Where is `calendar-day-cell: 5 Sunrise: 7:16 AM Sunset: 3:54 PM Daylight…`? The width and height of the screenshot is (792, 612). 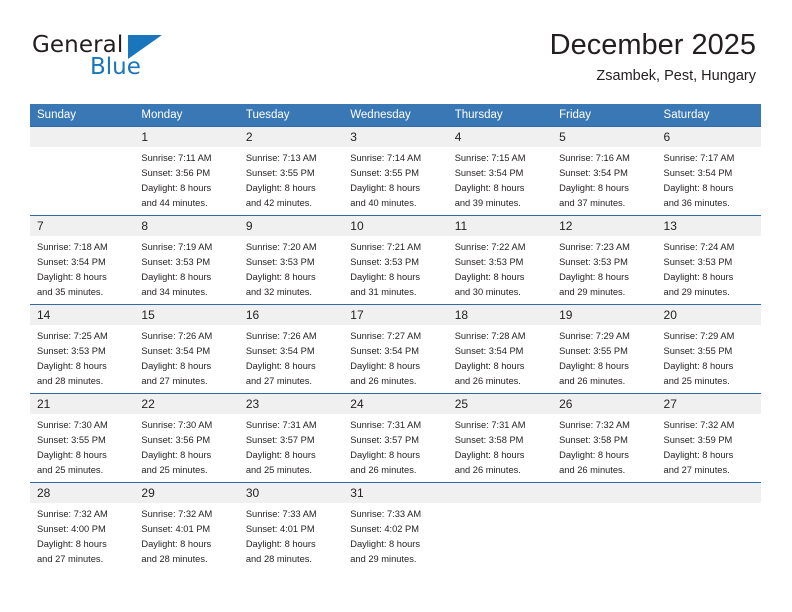 calendar-day-cell: 5 Sunrise: 7:16 AM Sunset: 3:54 PM Daylight… is located at coordinates (604, 171).